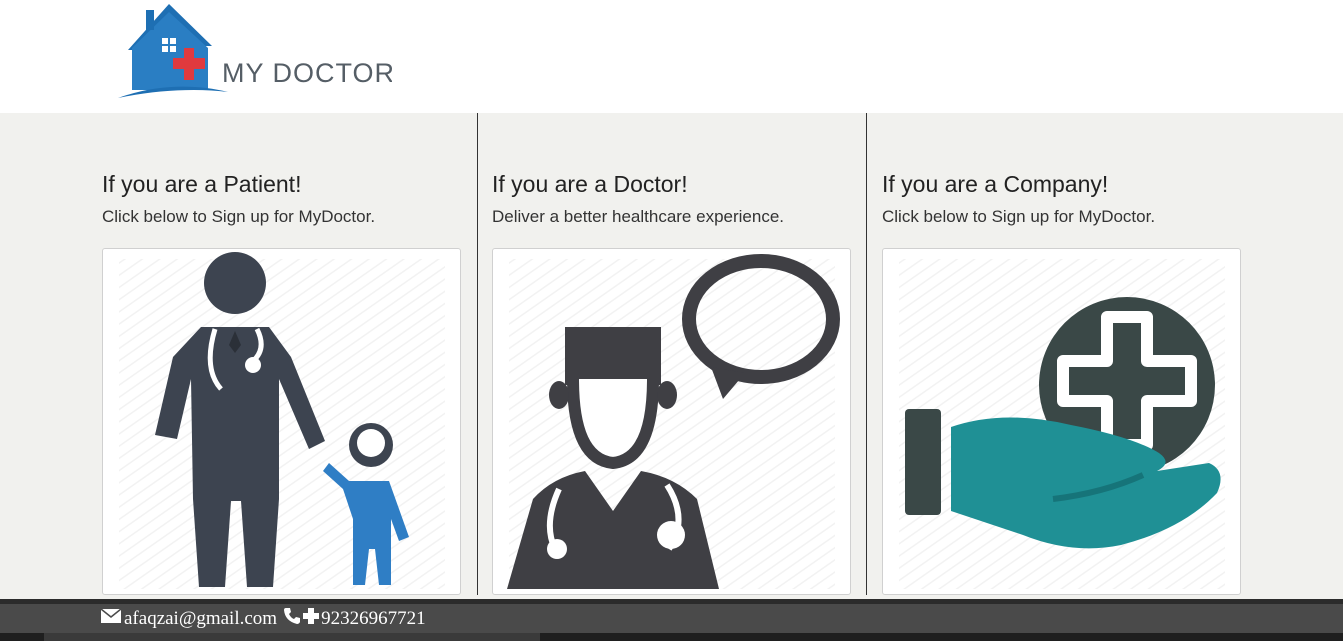 Image resolution: width=1343 pixels, height=641 pixels. I want to click on company-subtitle: Click below to Sign up for MyDoctor., so click(1019, 216).